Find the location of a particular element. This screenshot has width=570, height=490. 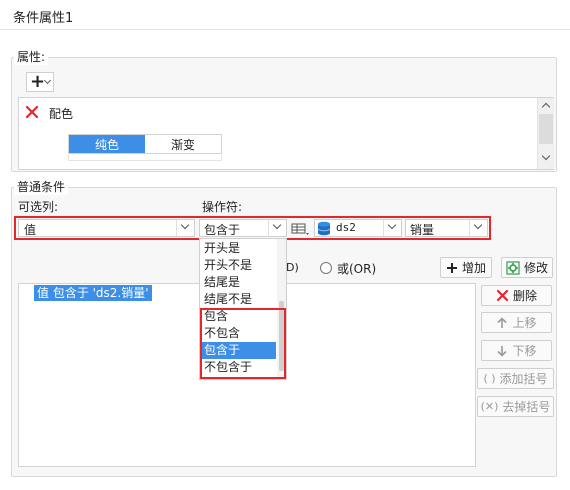

edit-condition-label: 修改 is located at coordinates (535, 268).